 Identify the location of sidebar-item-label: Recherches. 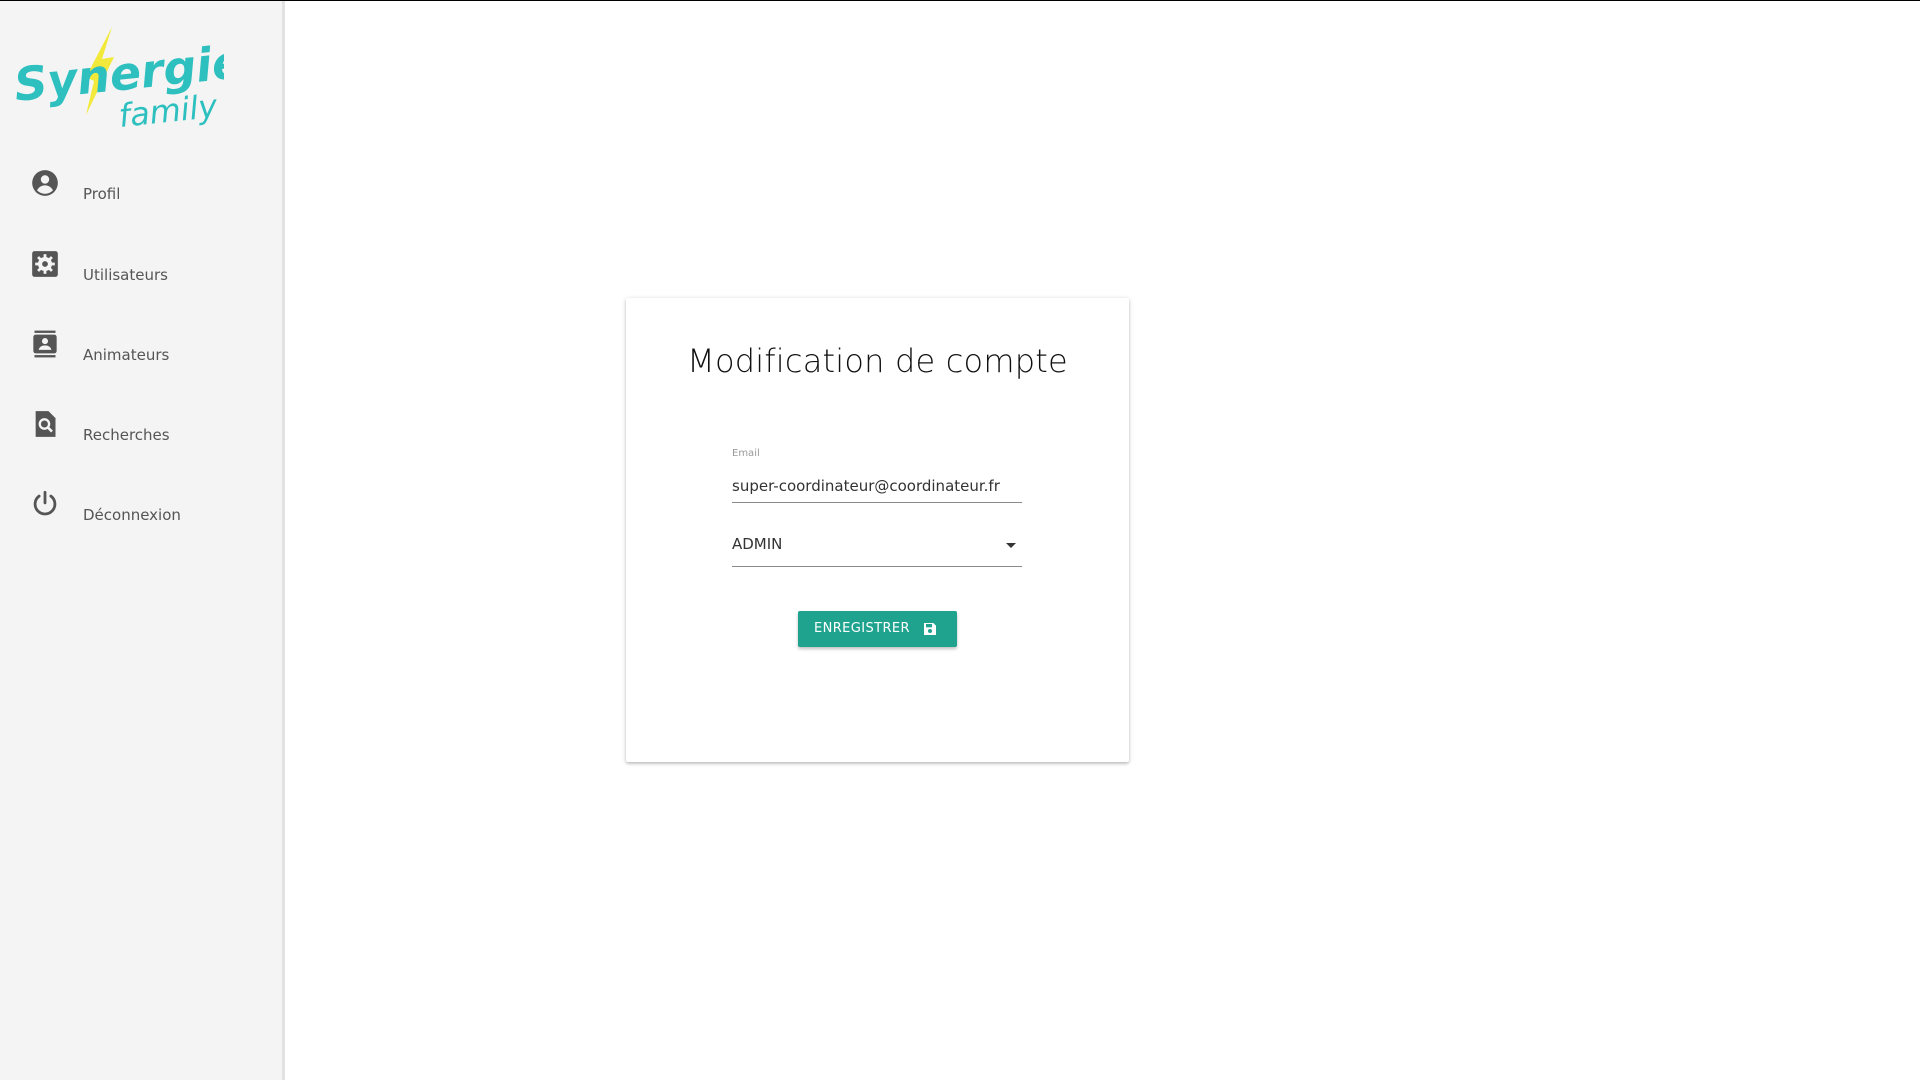
(126, 435).